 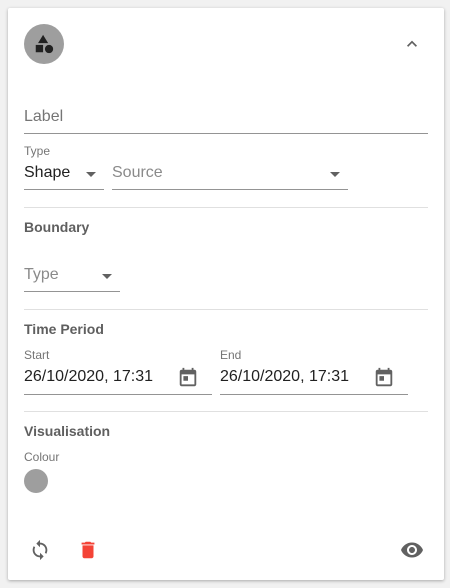 I want to click on start-date-field: 26/10/2020, 17:31, so click(x=118, y=380).